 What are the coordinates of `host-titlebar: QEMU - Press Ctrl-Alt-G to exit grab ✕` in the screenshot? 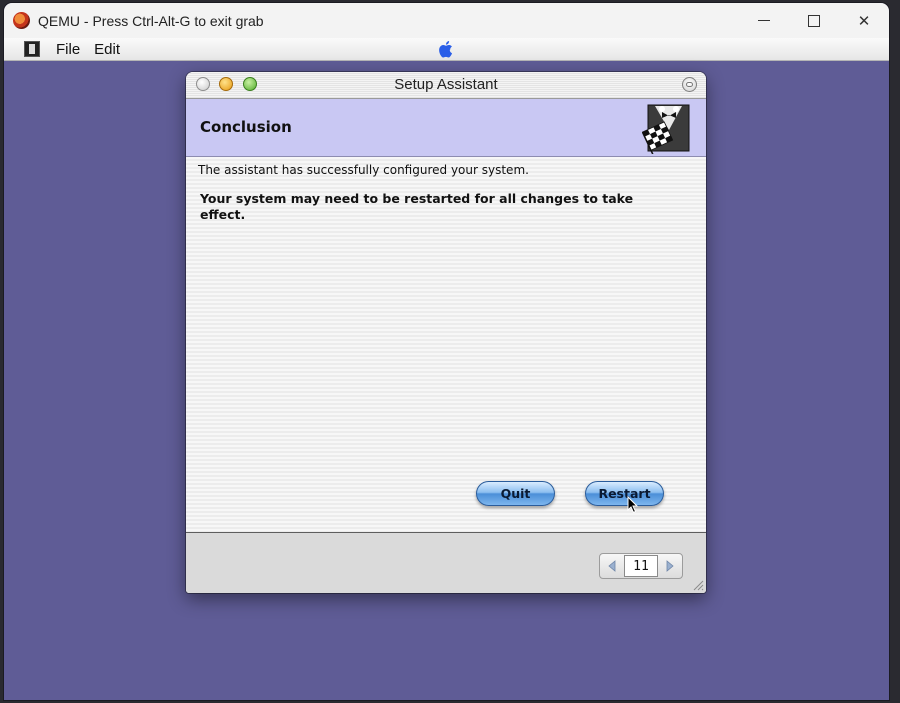 It's located at (446, 20).